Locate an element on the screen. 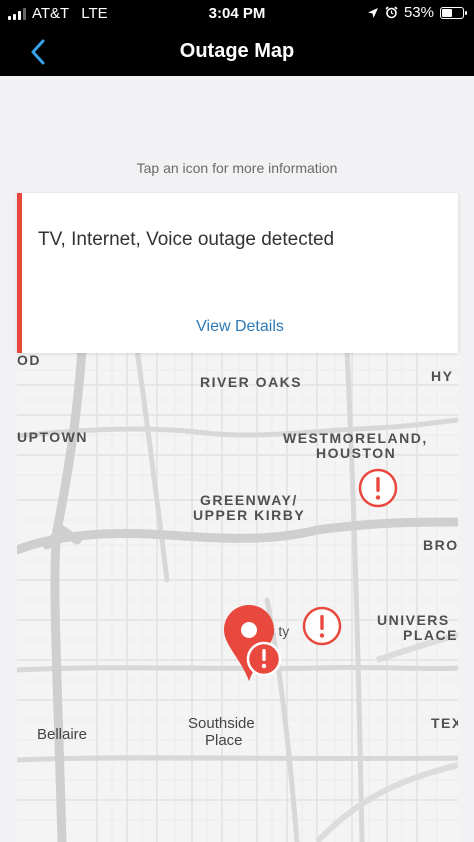 The width and height of the screenshot is (474, 842). outage-title: TV, Internet, Voice outage detected is located at coordinates (186, 239).